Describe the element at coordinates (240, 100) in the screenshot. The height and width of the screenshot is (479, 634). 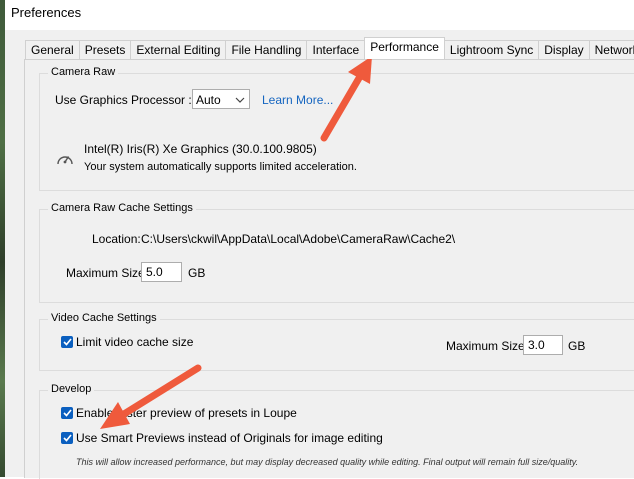
I see `chevron-down-icon` at that location.